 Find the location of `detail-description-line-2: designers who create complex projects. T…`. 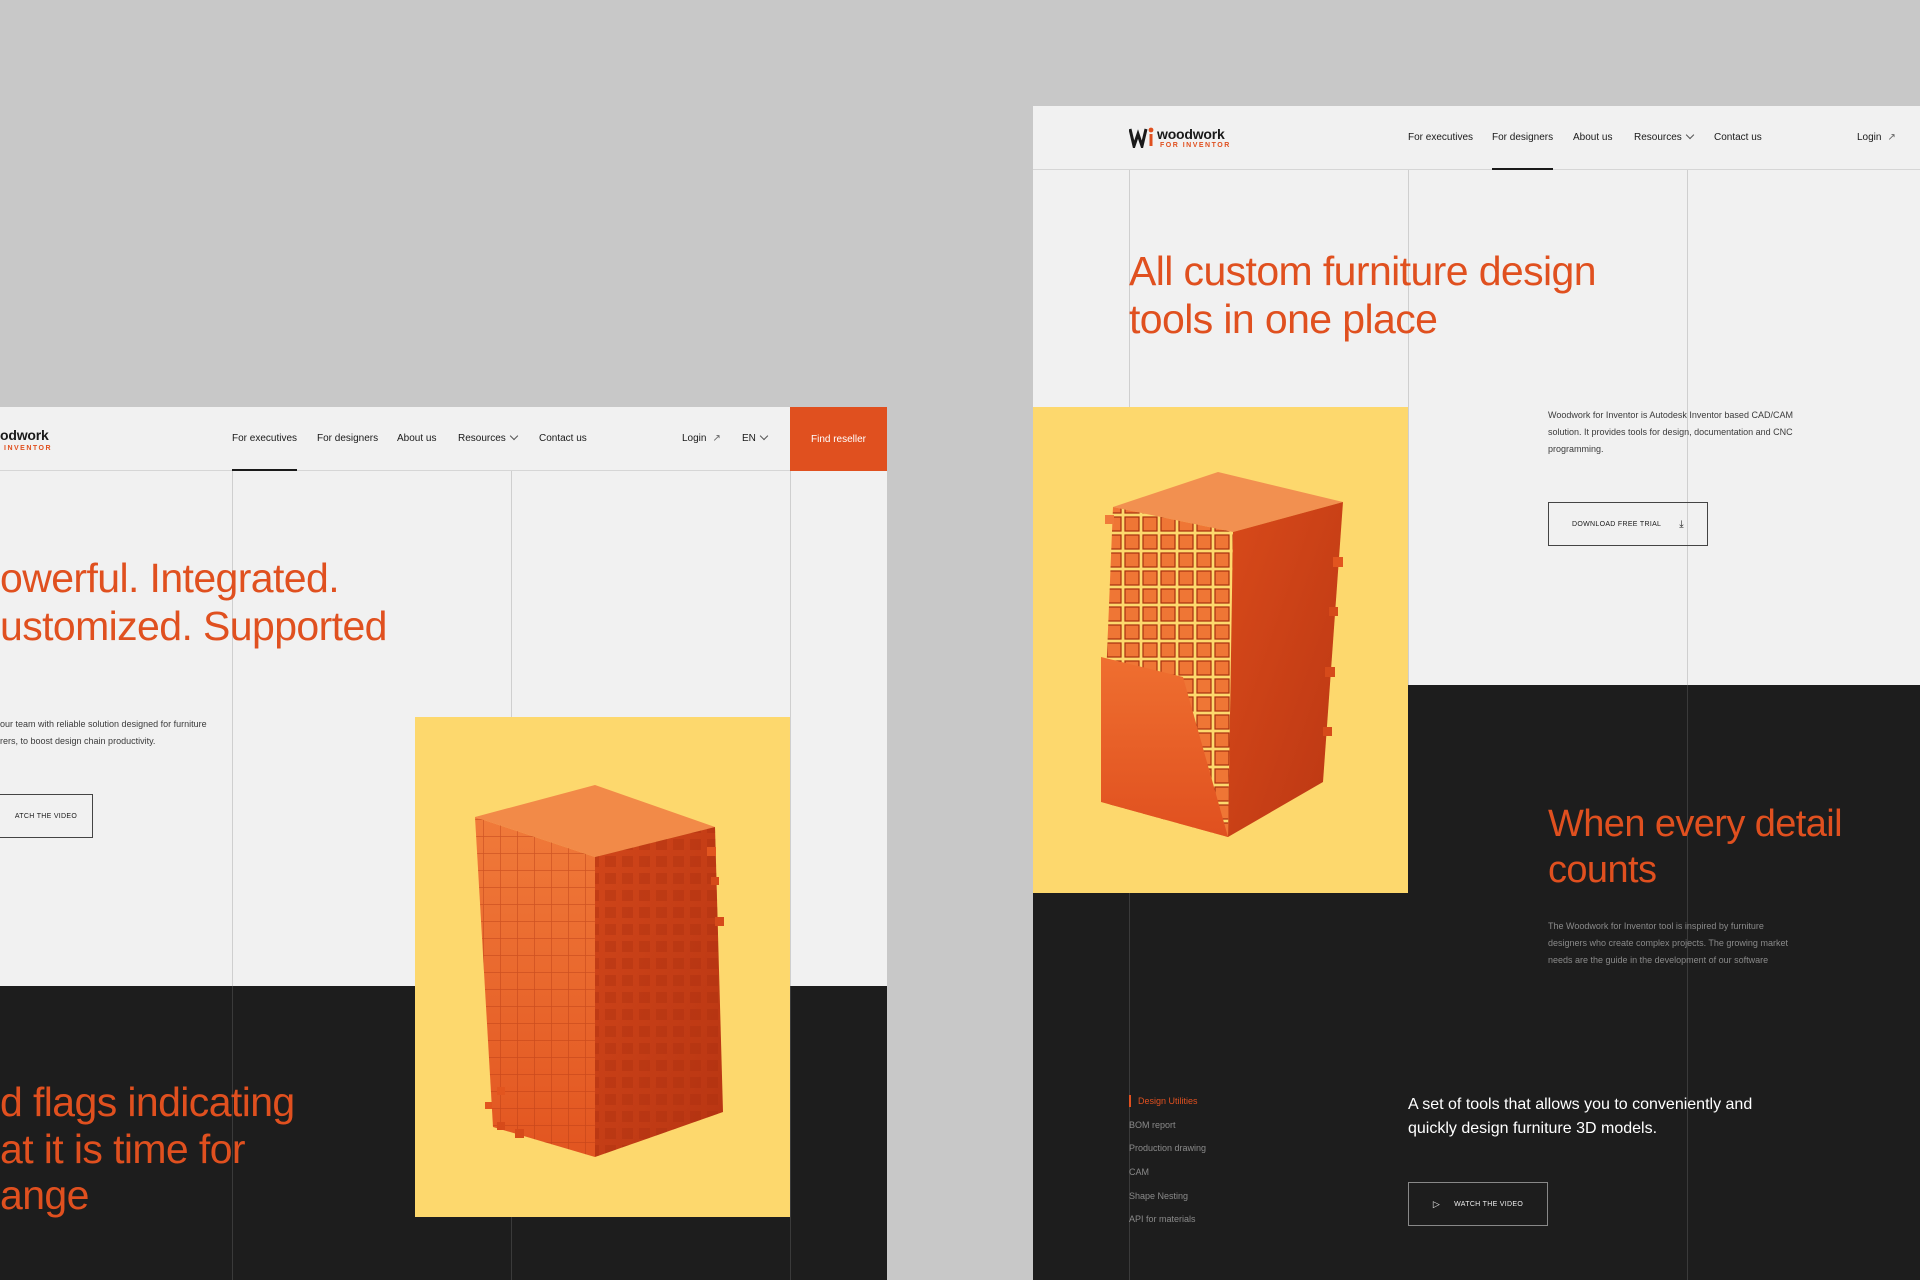

detail-description-line-2: designers who create complex projects. T… is located at coordinates (1668, 943).